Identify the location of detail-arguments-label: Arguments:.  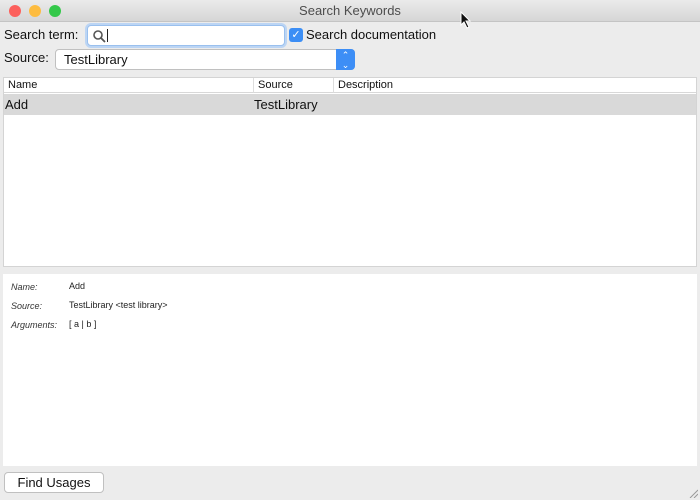
(34, 325).